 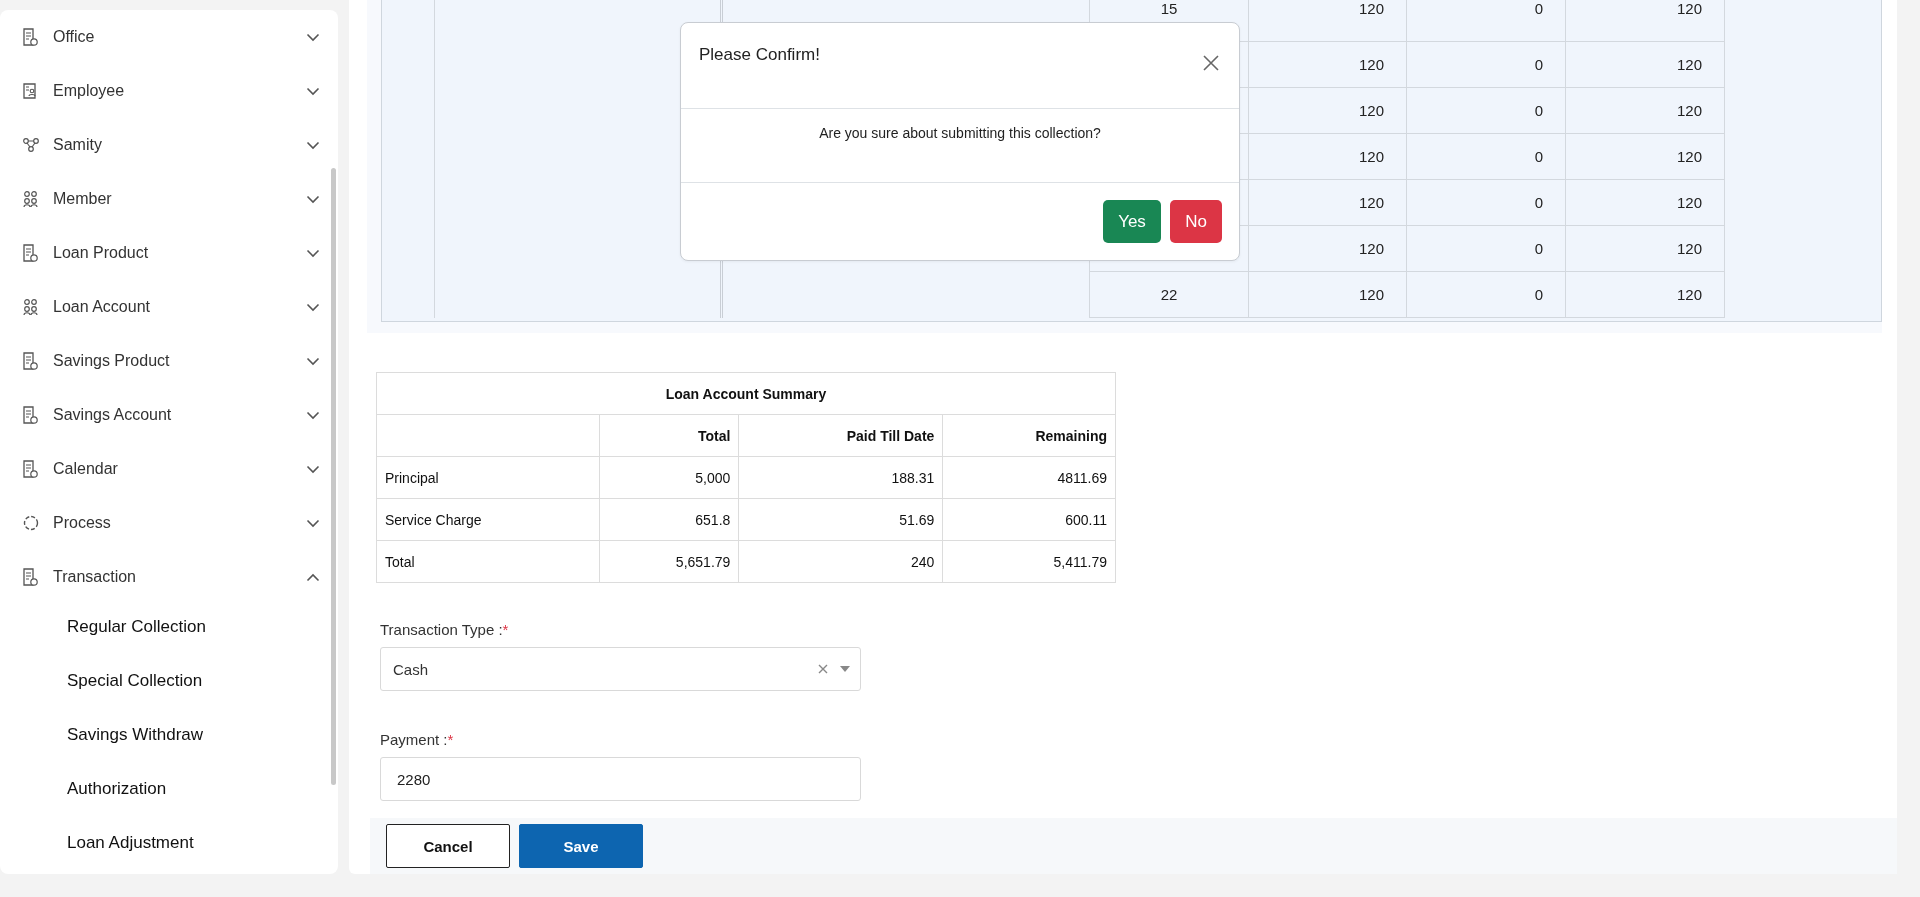 I want to click on menu-label: Member, so click(x=83, y=199).